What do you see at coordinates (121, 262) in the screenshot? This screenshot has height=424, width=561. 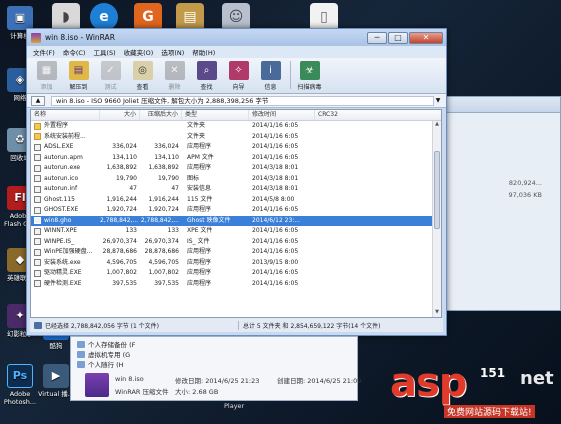 I see `file-size-cell: 4,596,705` at bounding box center [121, 262].